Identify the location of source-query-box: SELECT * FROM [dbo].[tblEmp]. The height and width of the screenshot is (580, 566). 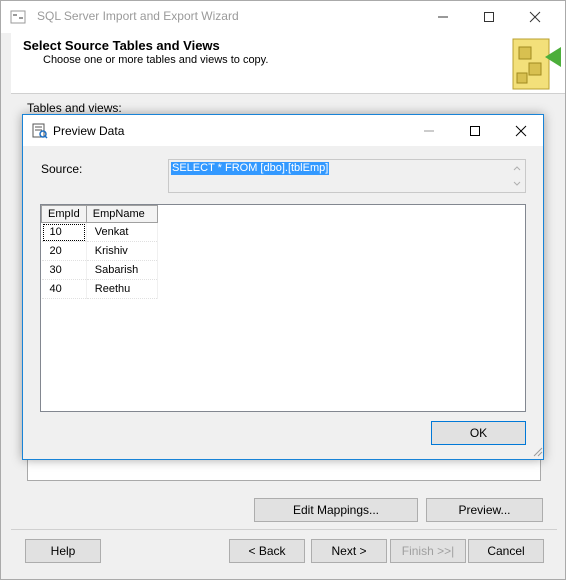
(347, 176).